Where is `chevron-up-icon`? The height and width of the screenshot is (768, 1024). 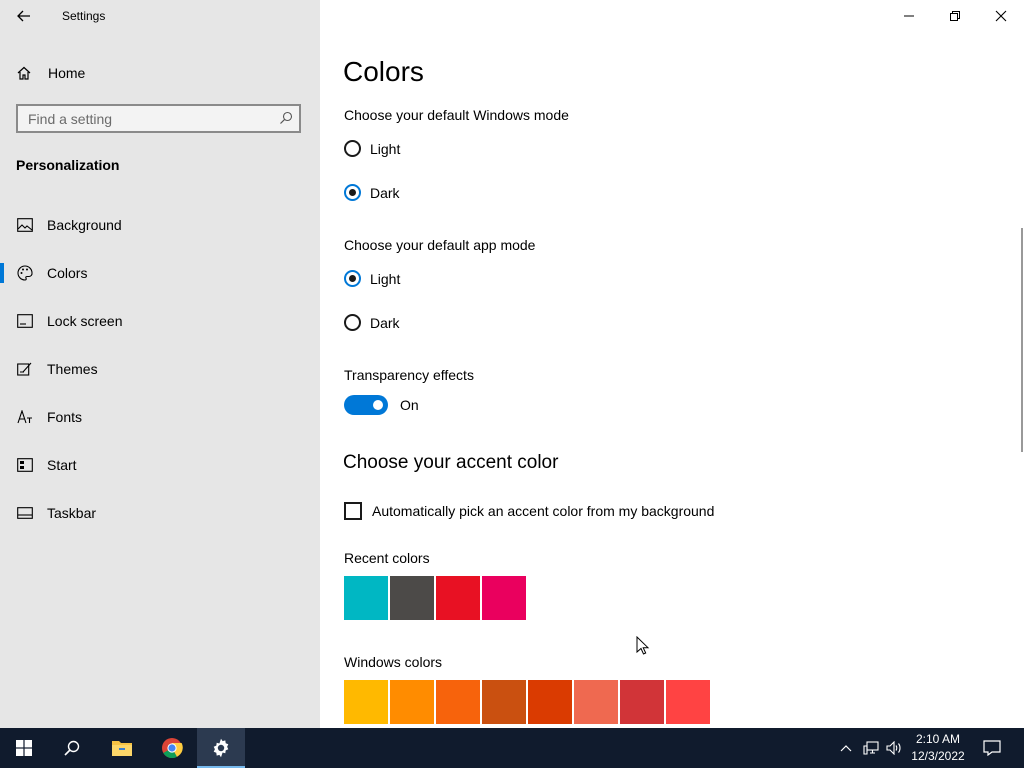 chevron-up-icon is located at coordinates (846, 748).